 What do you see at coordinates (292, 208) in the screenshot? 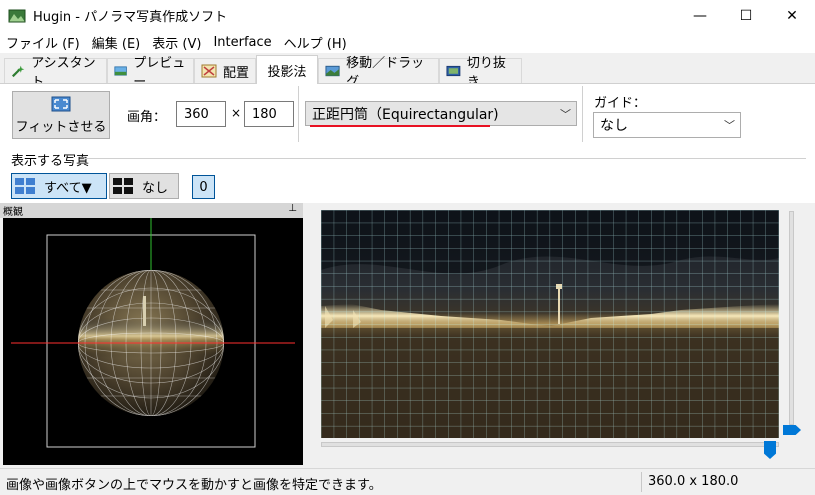
I see `pin-icon: ⊥` at bounding box center [292, 208].